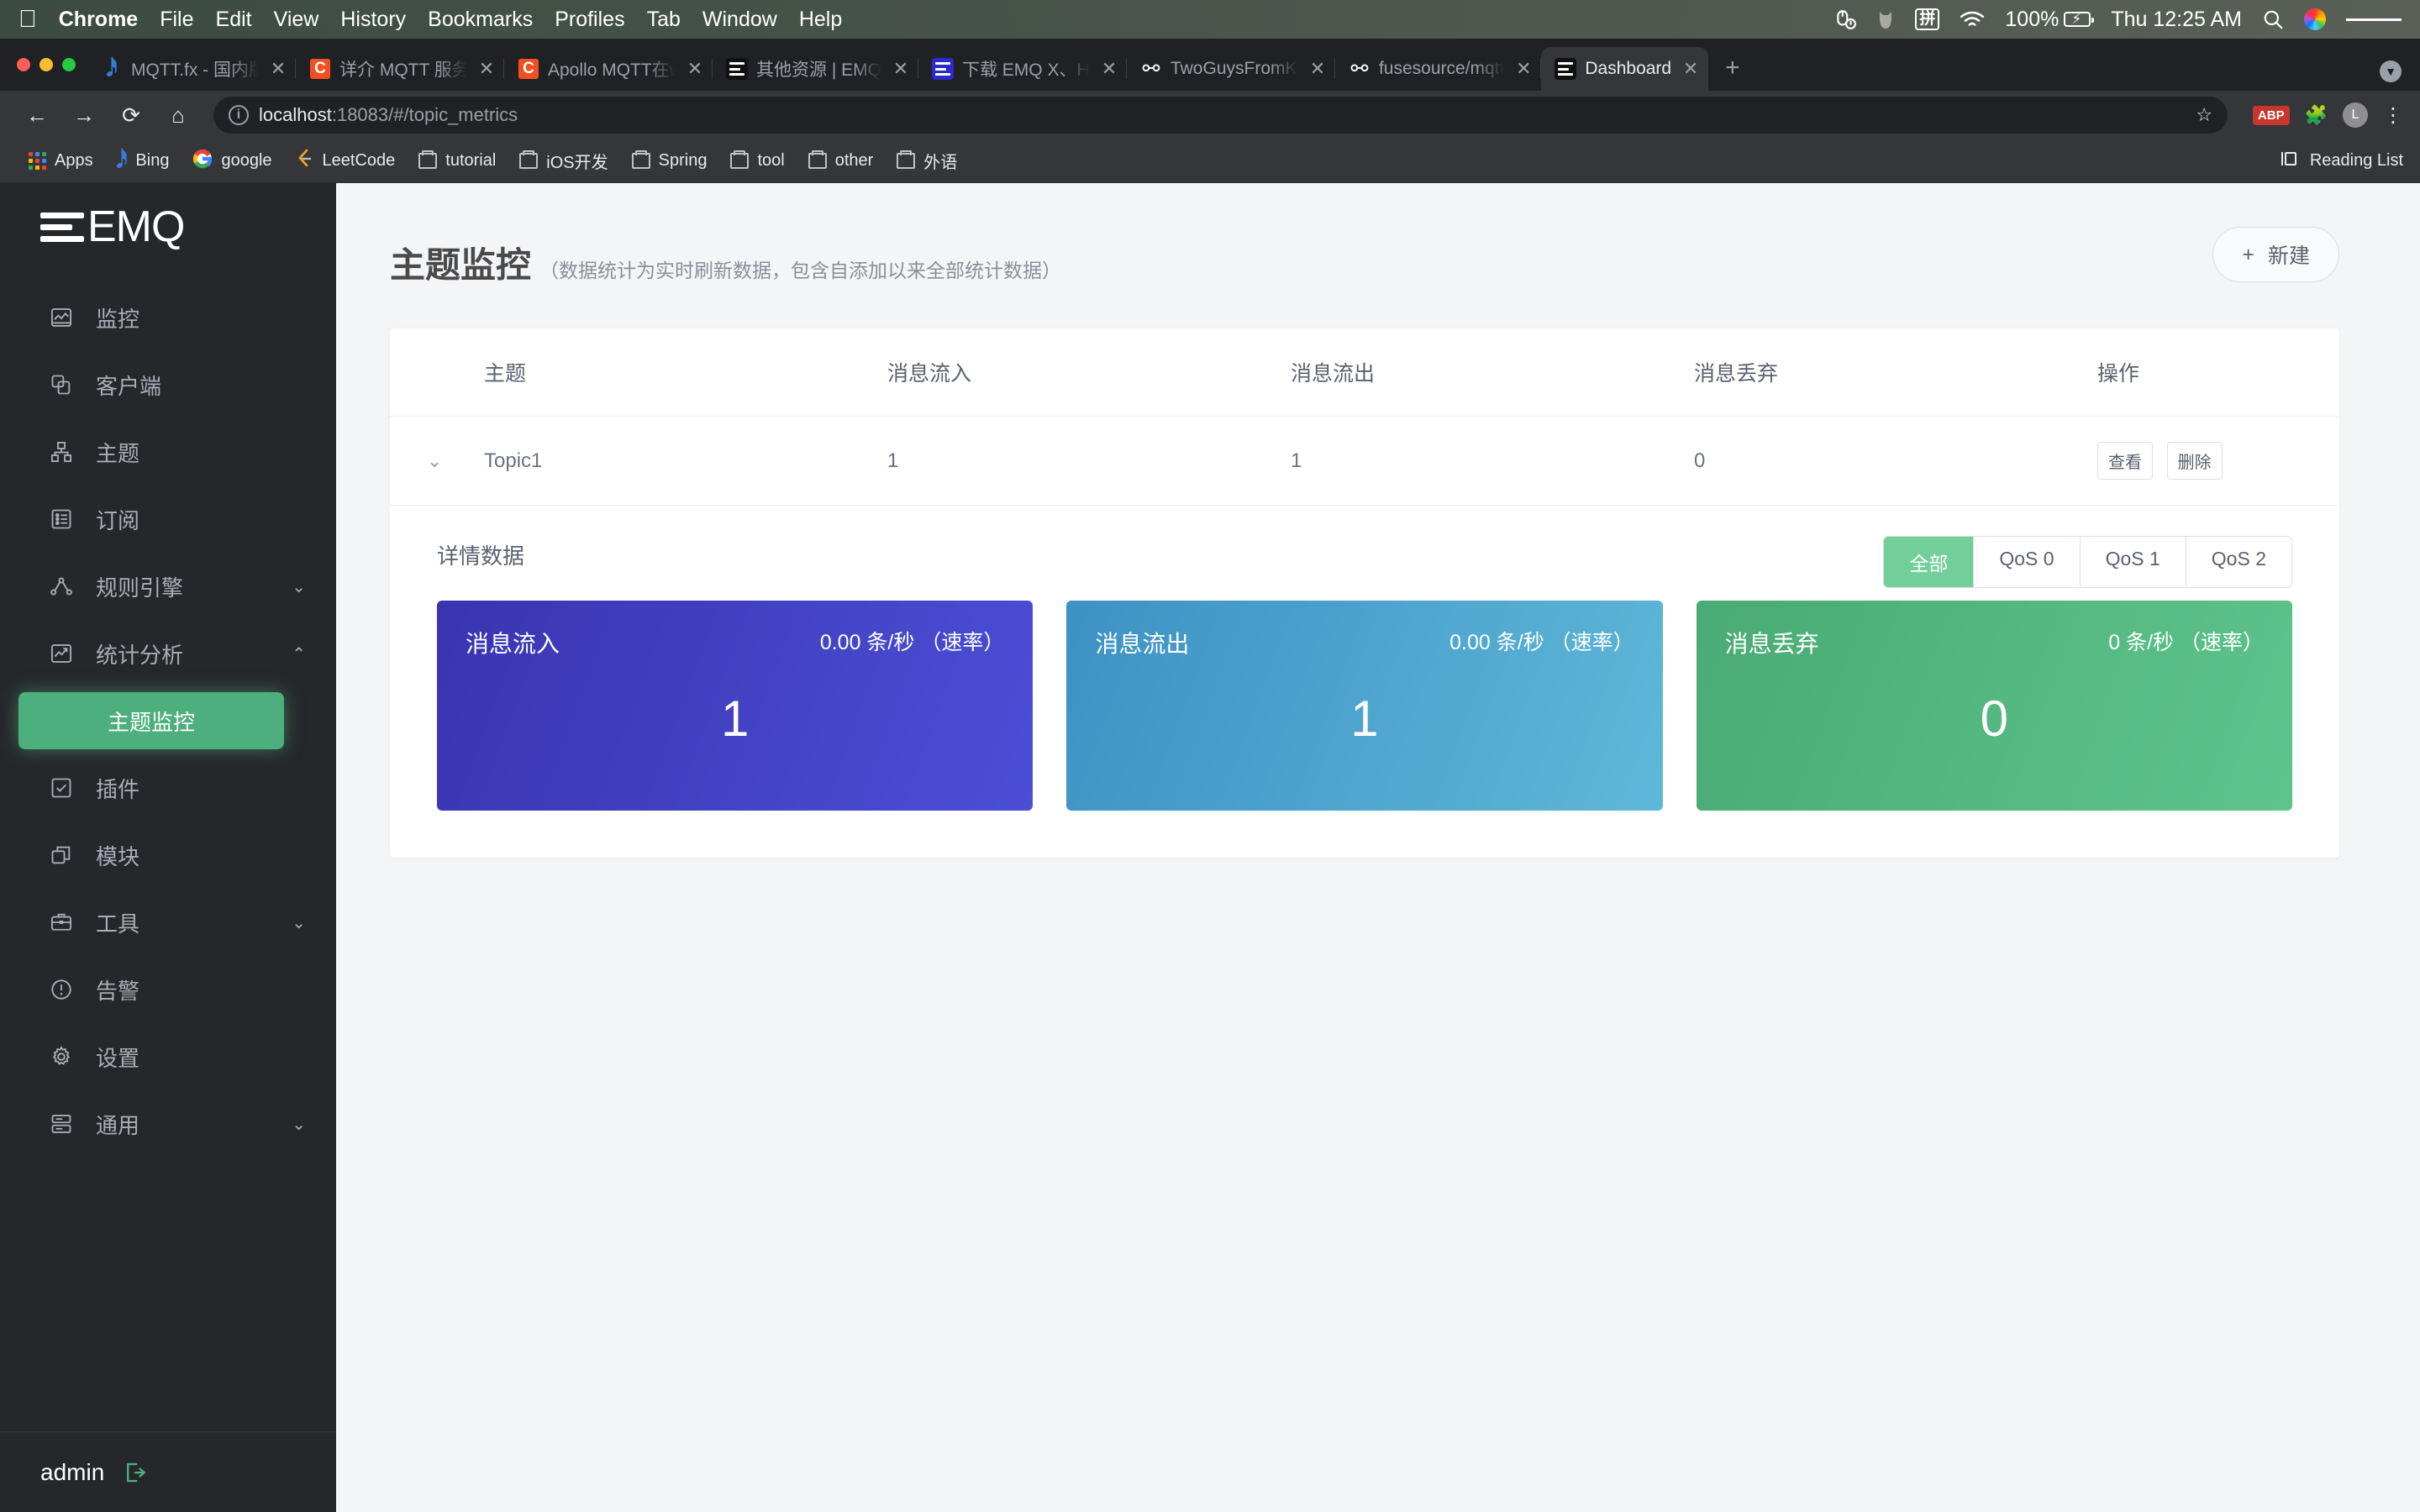 The image size is (2420, 1512). I want to click on minimize-window-button, so click(46, 64).